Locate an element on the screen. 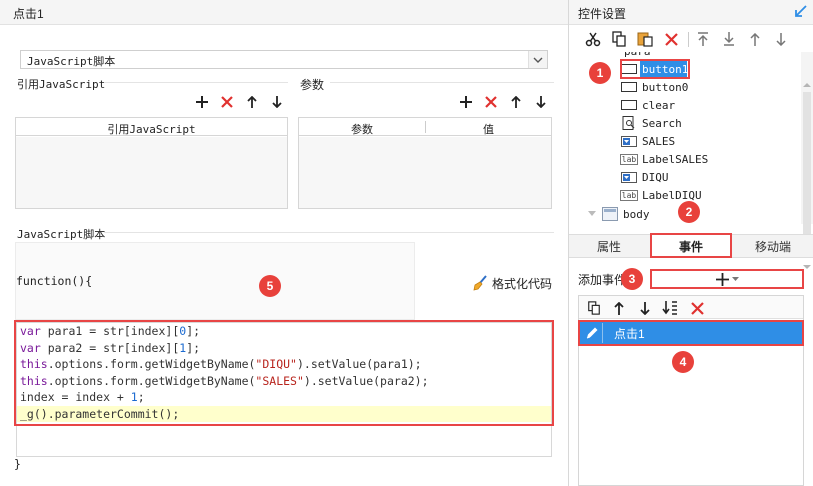 Image resolution: width=813 pixels, height=486 pixels. tree-item-button0: button0 is located at coordinates (654, 87).